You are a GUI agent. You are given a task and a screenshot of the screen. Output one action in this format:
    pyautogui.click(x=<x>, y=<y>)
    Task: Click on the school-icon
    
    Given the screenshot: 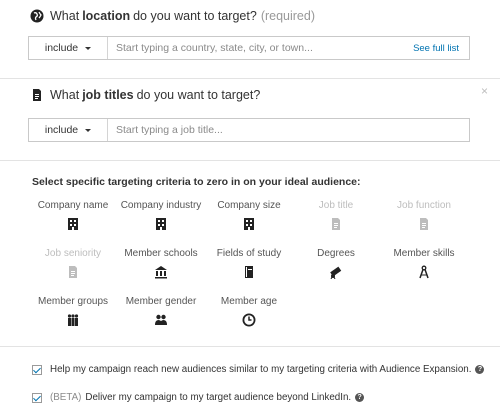 What is the action you would take?
    pyautogui.click(x=161, y=272)
    